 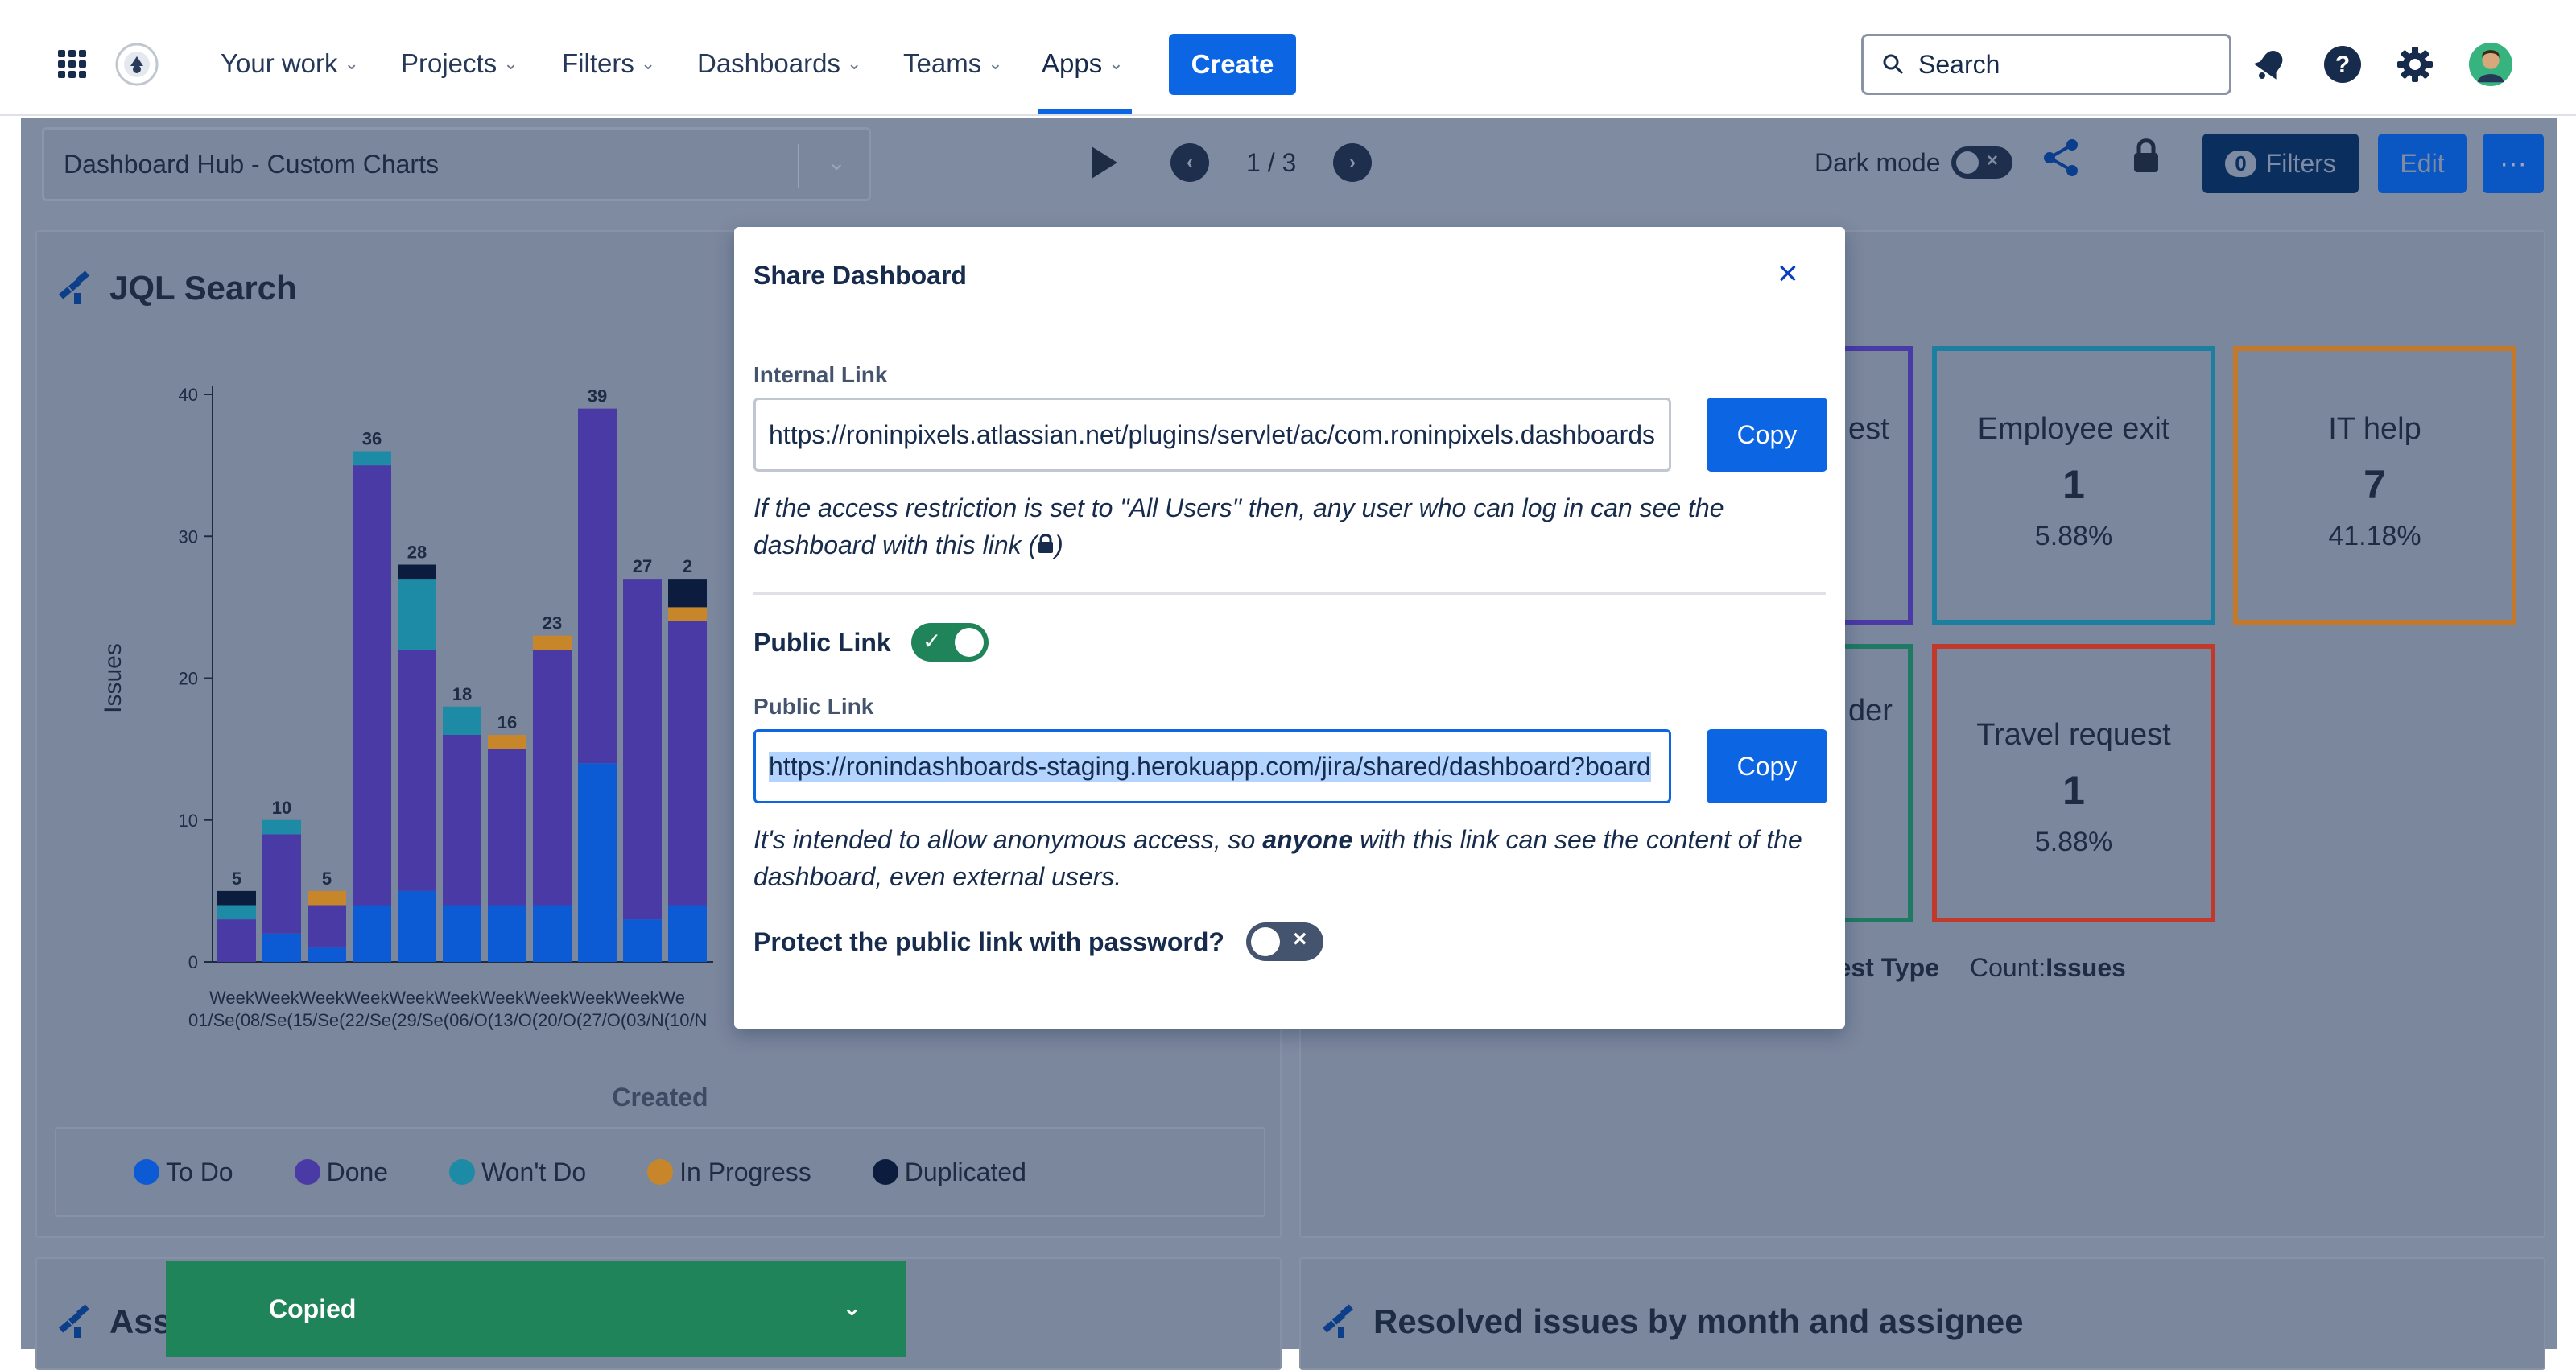 I want to click on bar-total-label: 28, so click(x=417, y=553).